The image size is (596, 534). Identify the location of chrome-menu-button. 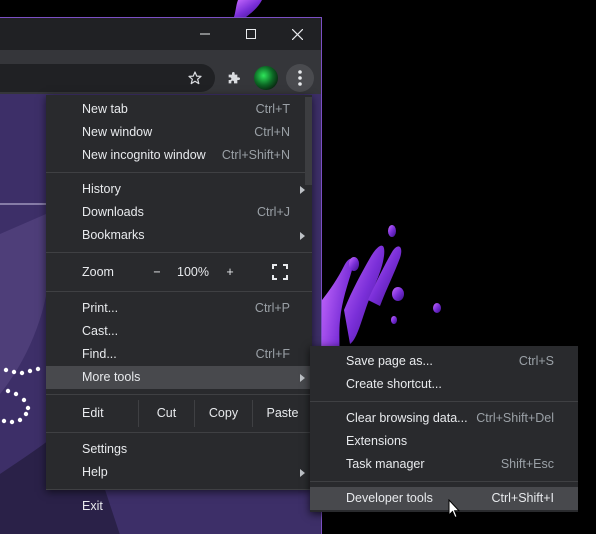
(300, 78).